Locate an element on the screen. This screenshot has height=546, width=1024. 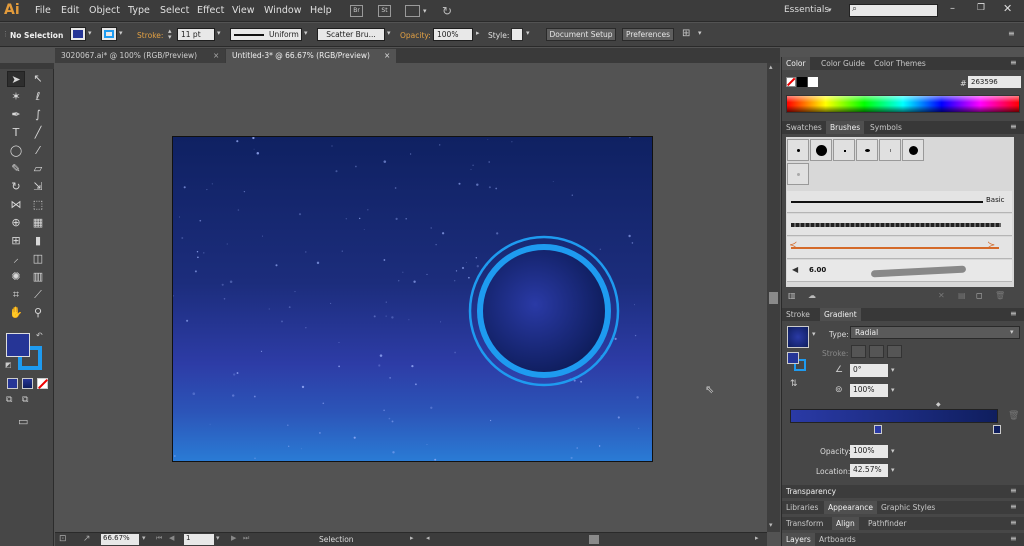
tab-layers: Layers is located at coordinates (798, 539).